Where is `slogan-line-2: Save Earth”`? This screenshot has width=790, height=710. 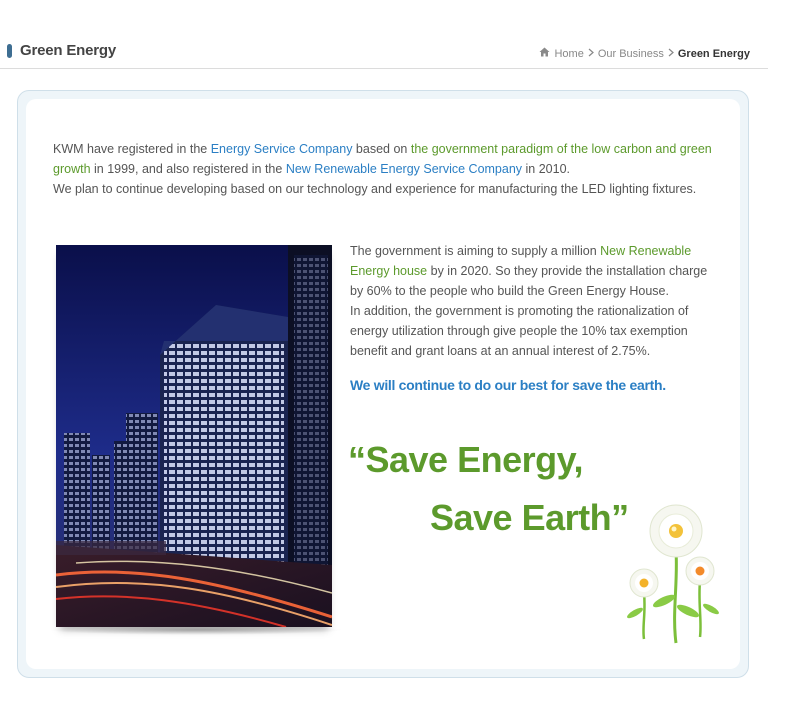
slogan-line-2: Save Earth” is located at coordinates (529, 517).